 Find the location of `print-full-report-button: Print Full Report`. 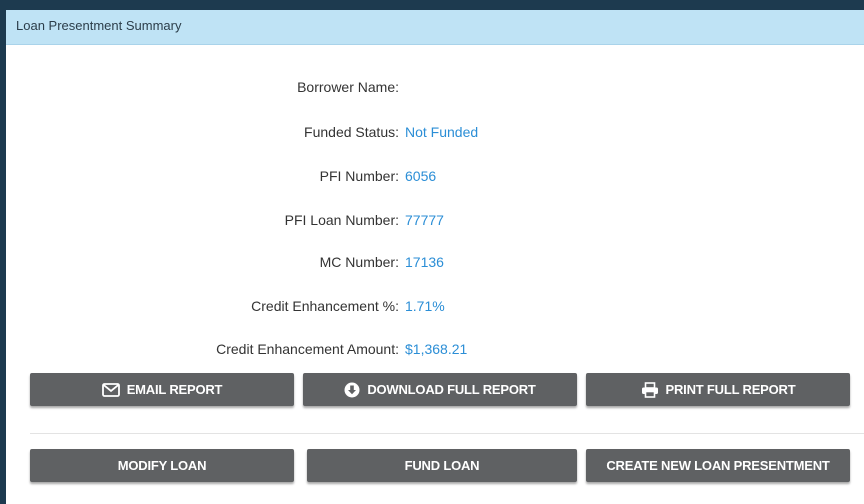

print-full-report-button: Print Full Report is located at coordinates (718, 389).